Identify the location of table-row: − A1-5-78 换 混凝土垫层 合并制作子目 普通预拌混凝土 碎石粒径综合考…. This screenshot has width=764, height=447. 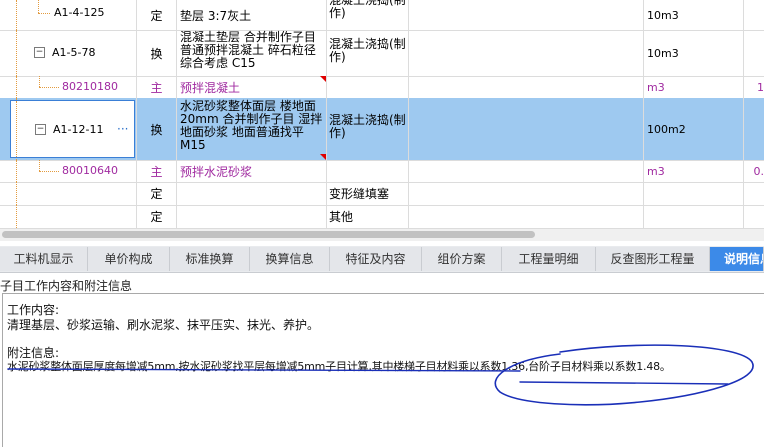
(382, 53).